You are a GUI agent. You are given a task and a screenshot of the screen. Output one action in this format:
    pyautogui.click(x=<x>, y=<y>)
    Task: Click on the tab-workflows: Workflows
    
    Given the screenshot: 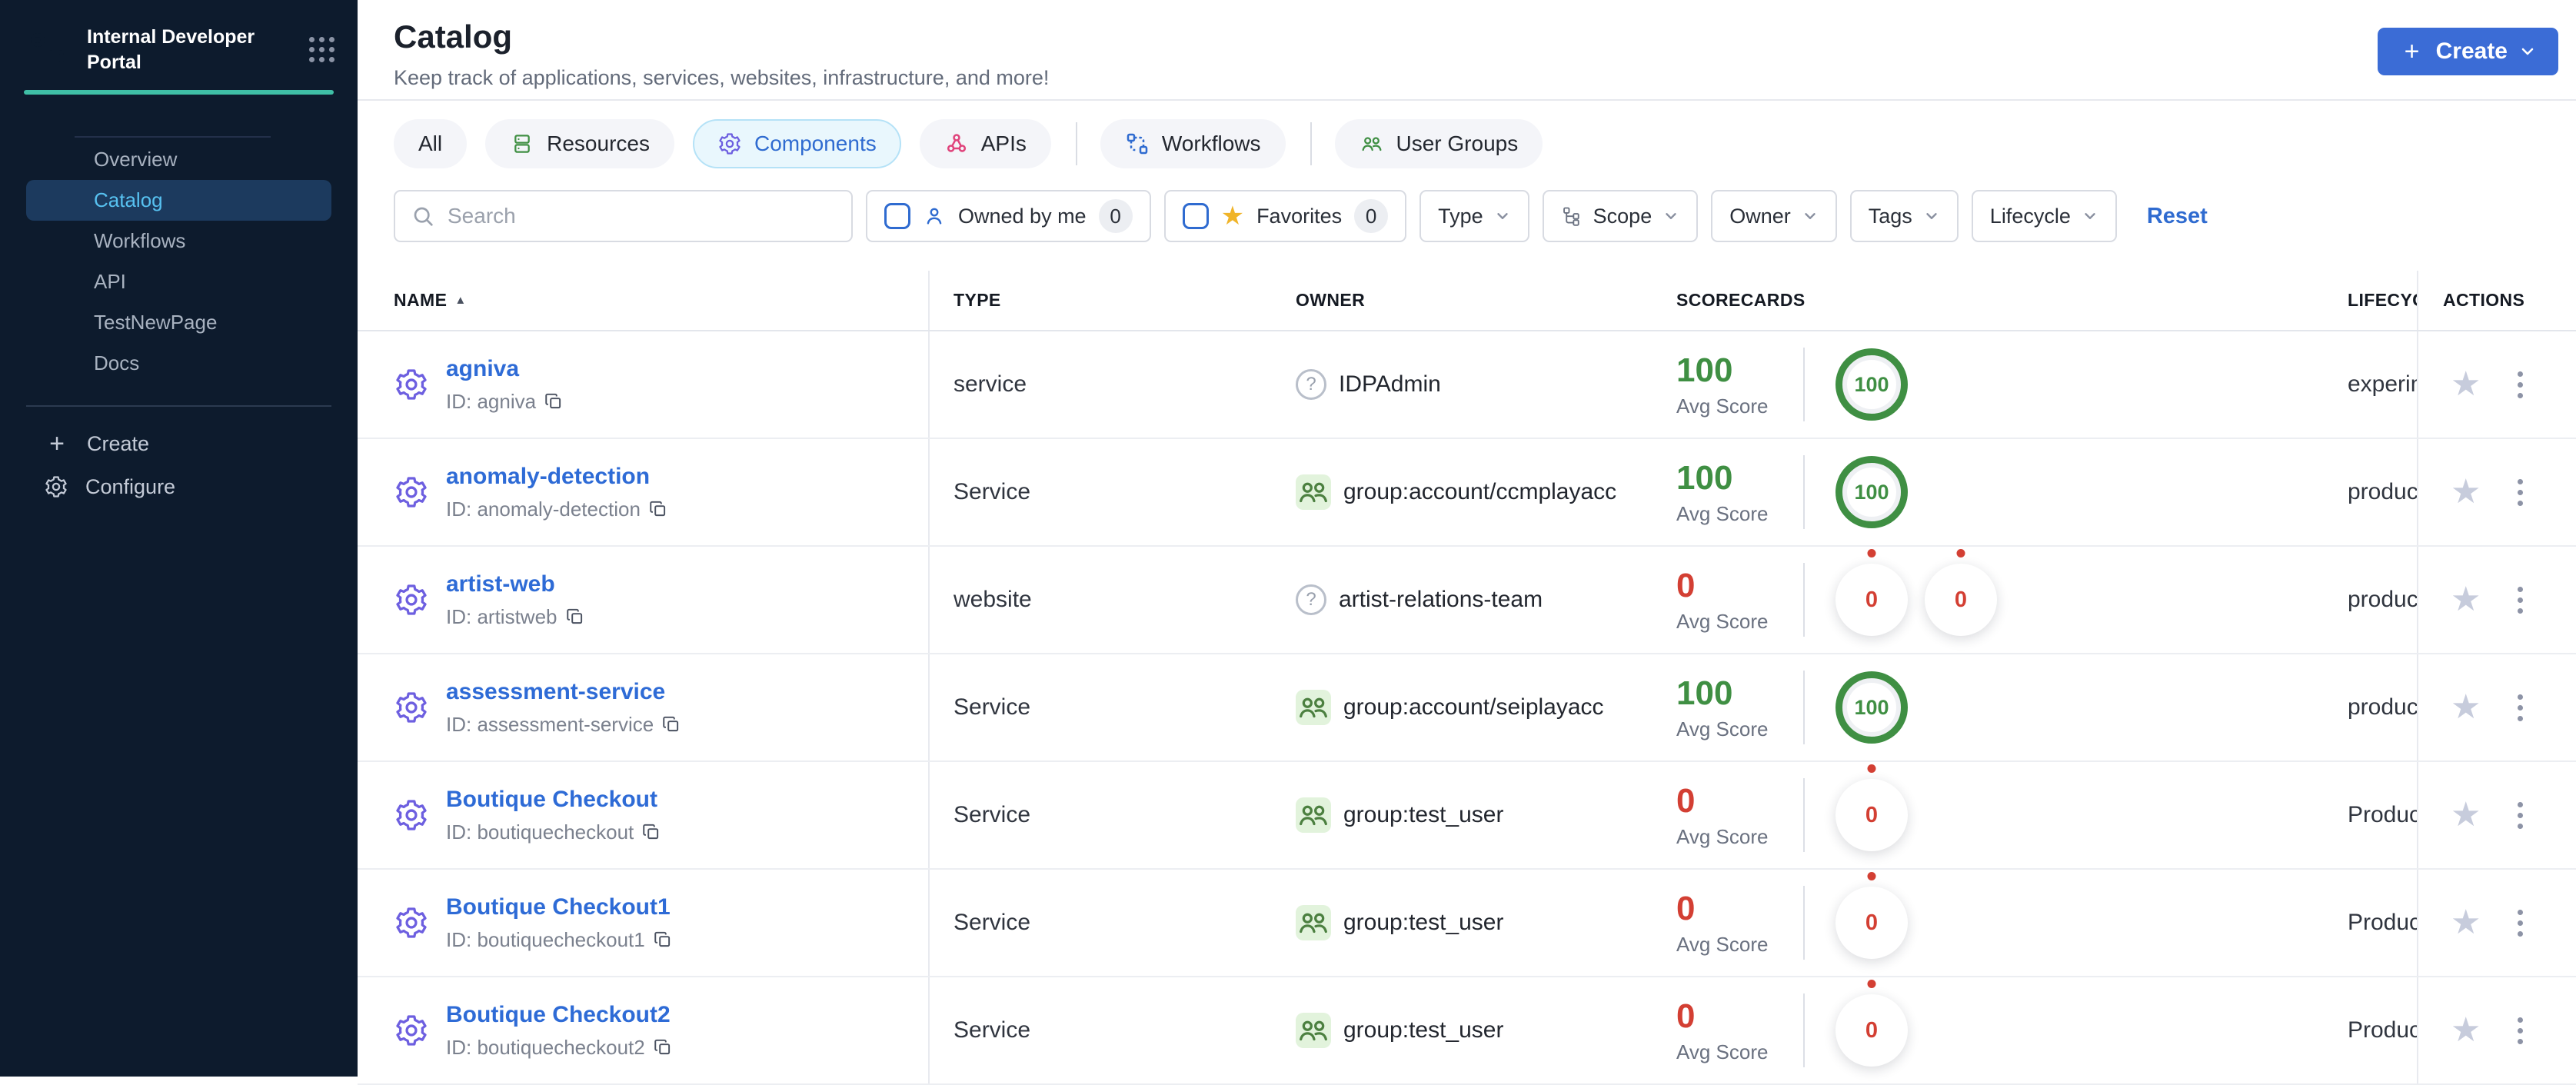 What is the action you would take?
    pyautogui.click(x=1193, y=143)
    